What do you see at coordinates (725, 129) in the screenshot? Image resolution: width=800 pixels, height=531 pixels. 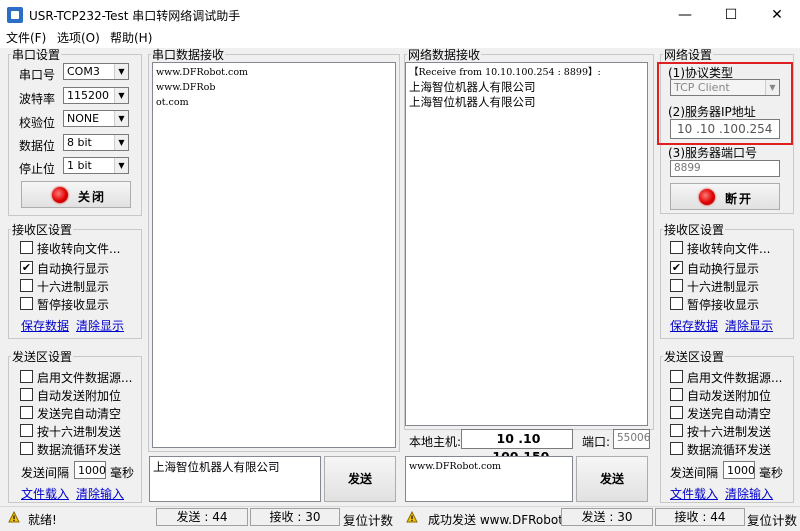 I see `server-ip-input: 10 .10 .100.254` at bounding box center [725, 129].